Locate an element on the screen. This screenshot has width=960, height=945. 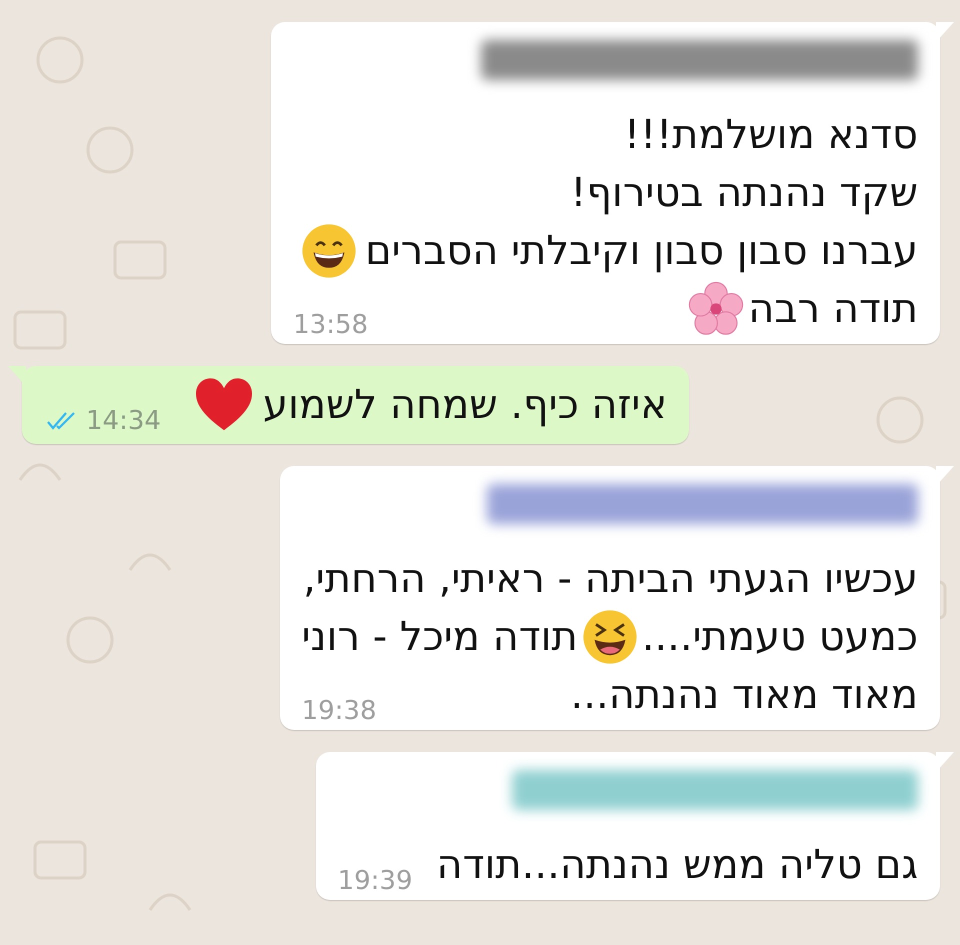
message-text: עברנו סבון סבון וקיבלתי הסברים is located at coordinates (641, 251).